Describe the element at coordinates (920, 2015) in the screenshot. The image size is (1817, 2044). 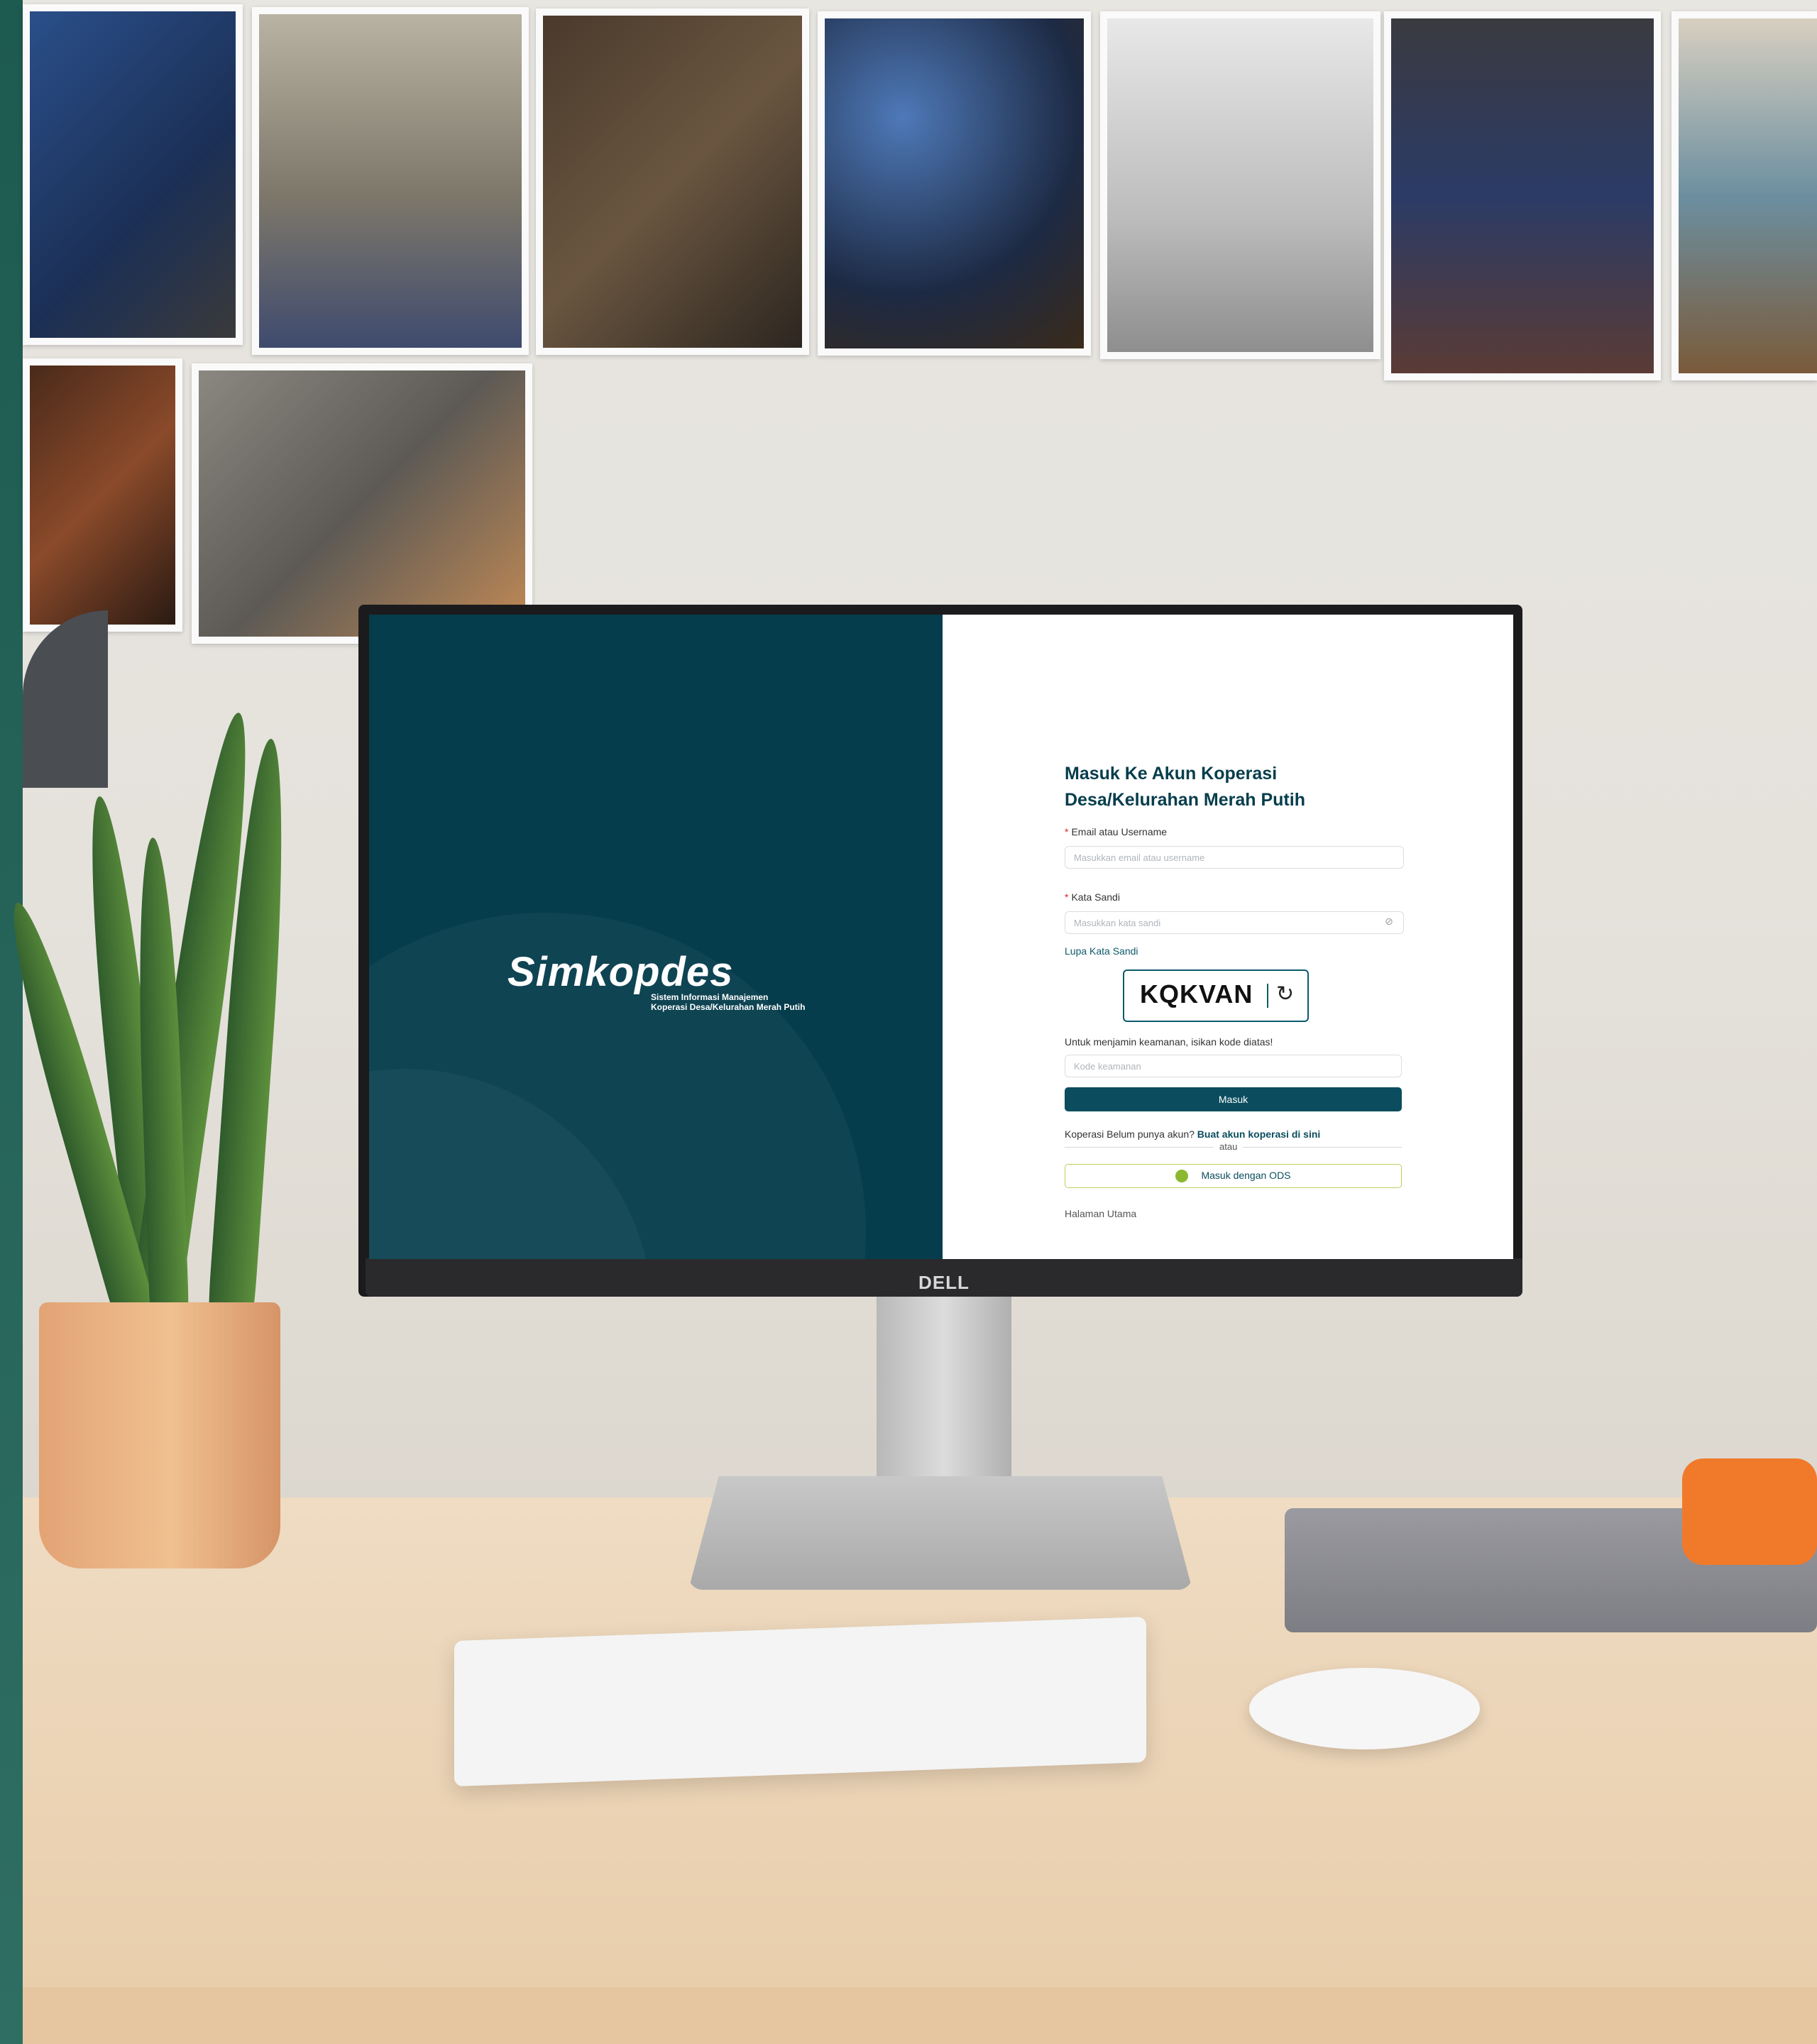
I see `desk-edge` at that location.